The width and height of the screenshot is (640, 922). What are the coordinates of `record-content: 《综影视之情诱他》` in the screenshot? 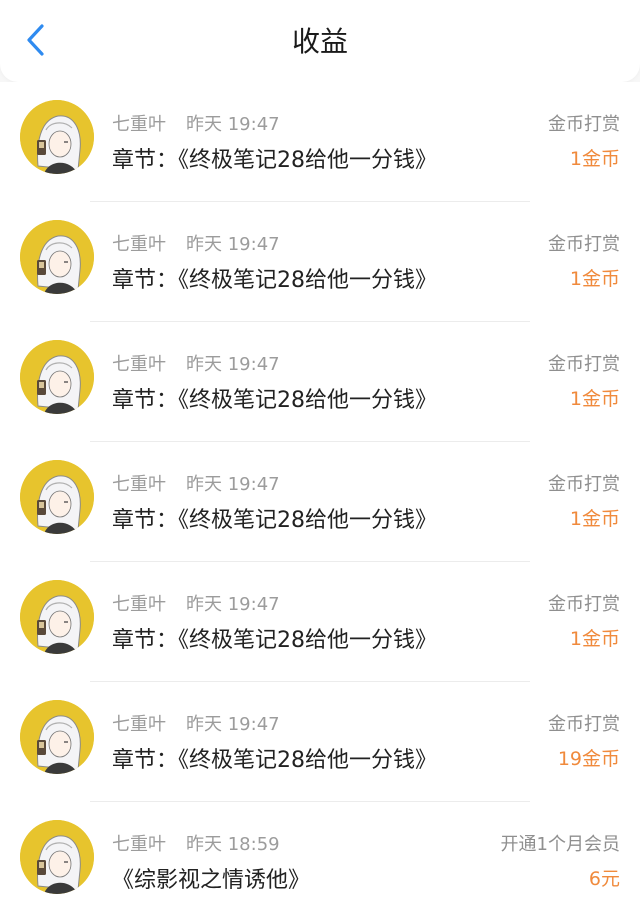 It's located at (211, 880).